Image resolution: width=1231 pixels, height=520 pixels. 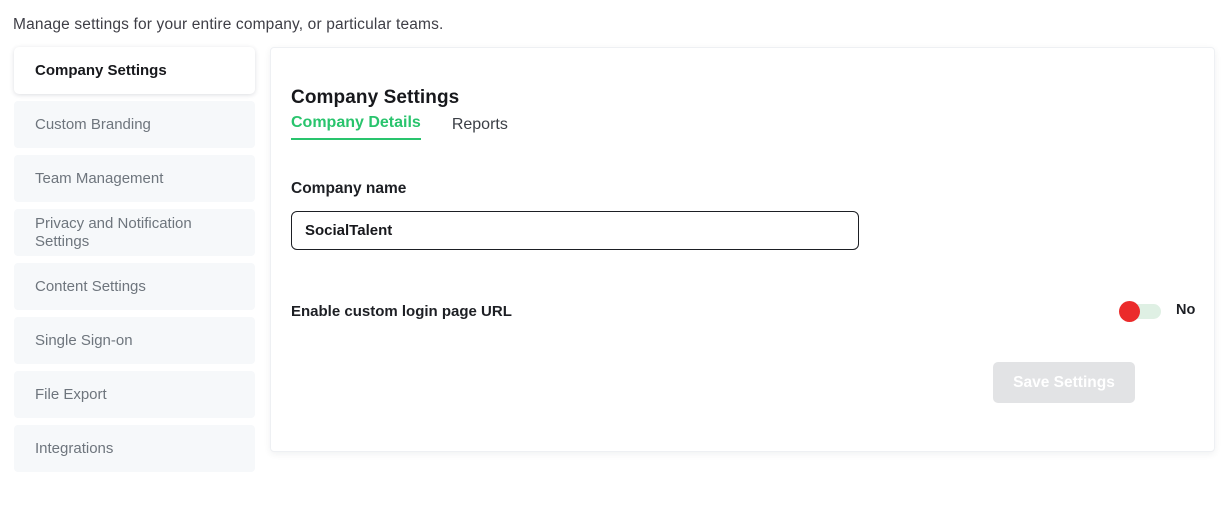 What do you see at coordinates (90, 286) in the screenshot?
I see `sidebar-item-label: Content Settings` at bounding box center [90, 286].